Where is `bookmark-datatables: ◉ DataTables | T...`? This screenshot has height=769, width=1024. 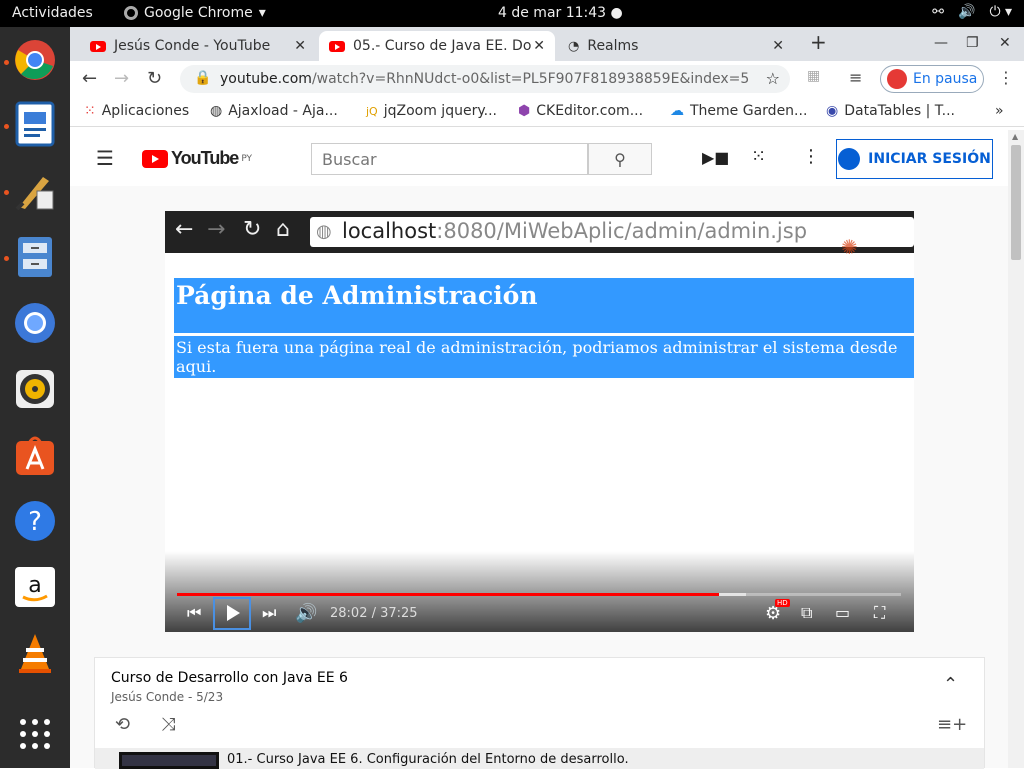 bookmark-datatables: ◉ DataTables | T... is located at coordinates (890, 111).